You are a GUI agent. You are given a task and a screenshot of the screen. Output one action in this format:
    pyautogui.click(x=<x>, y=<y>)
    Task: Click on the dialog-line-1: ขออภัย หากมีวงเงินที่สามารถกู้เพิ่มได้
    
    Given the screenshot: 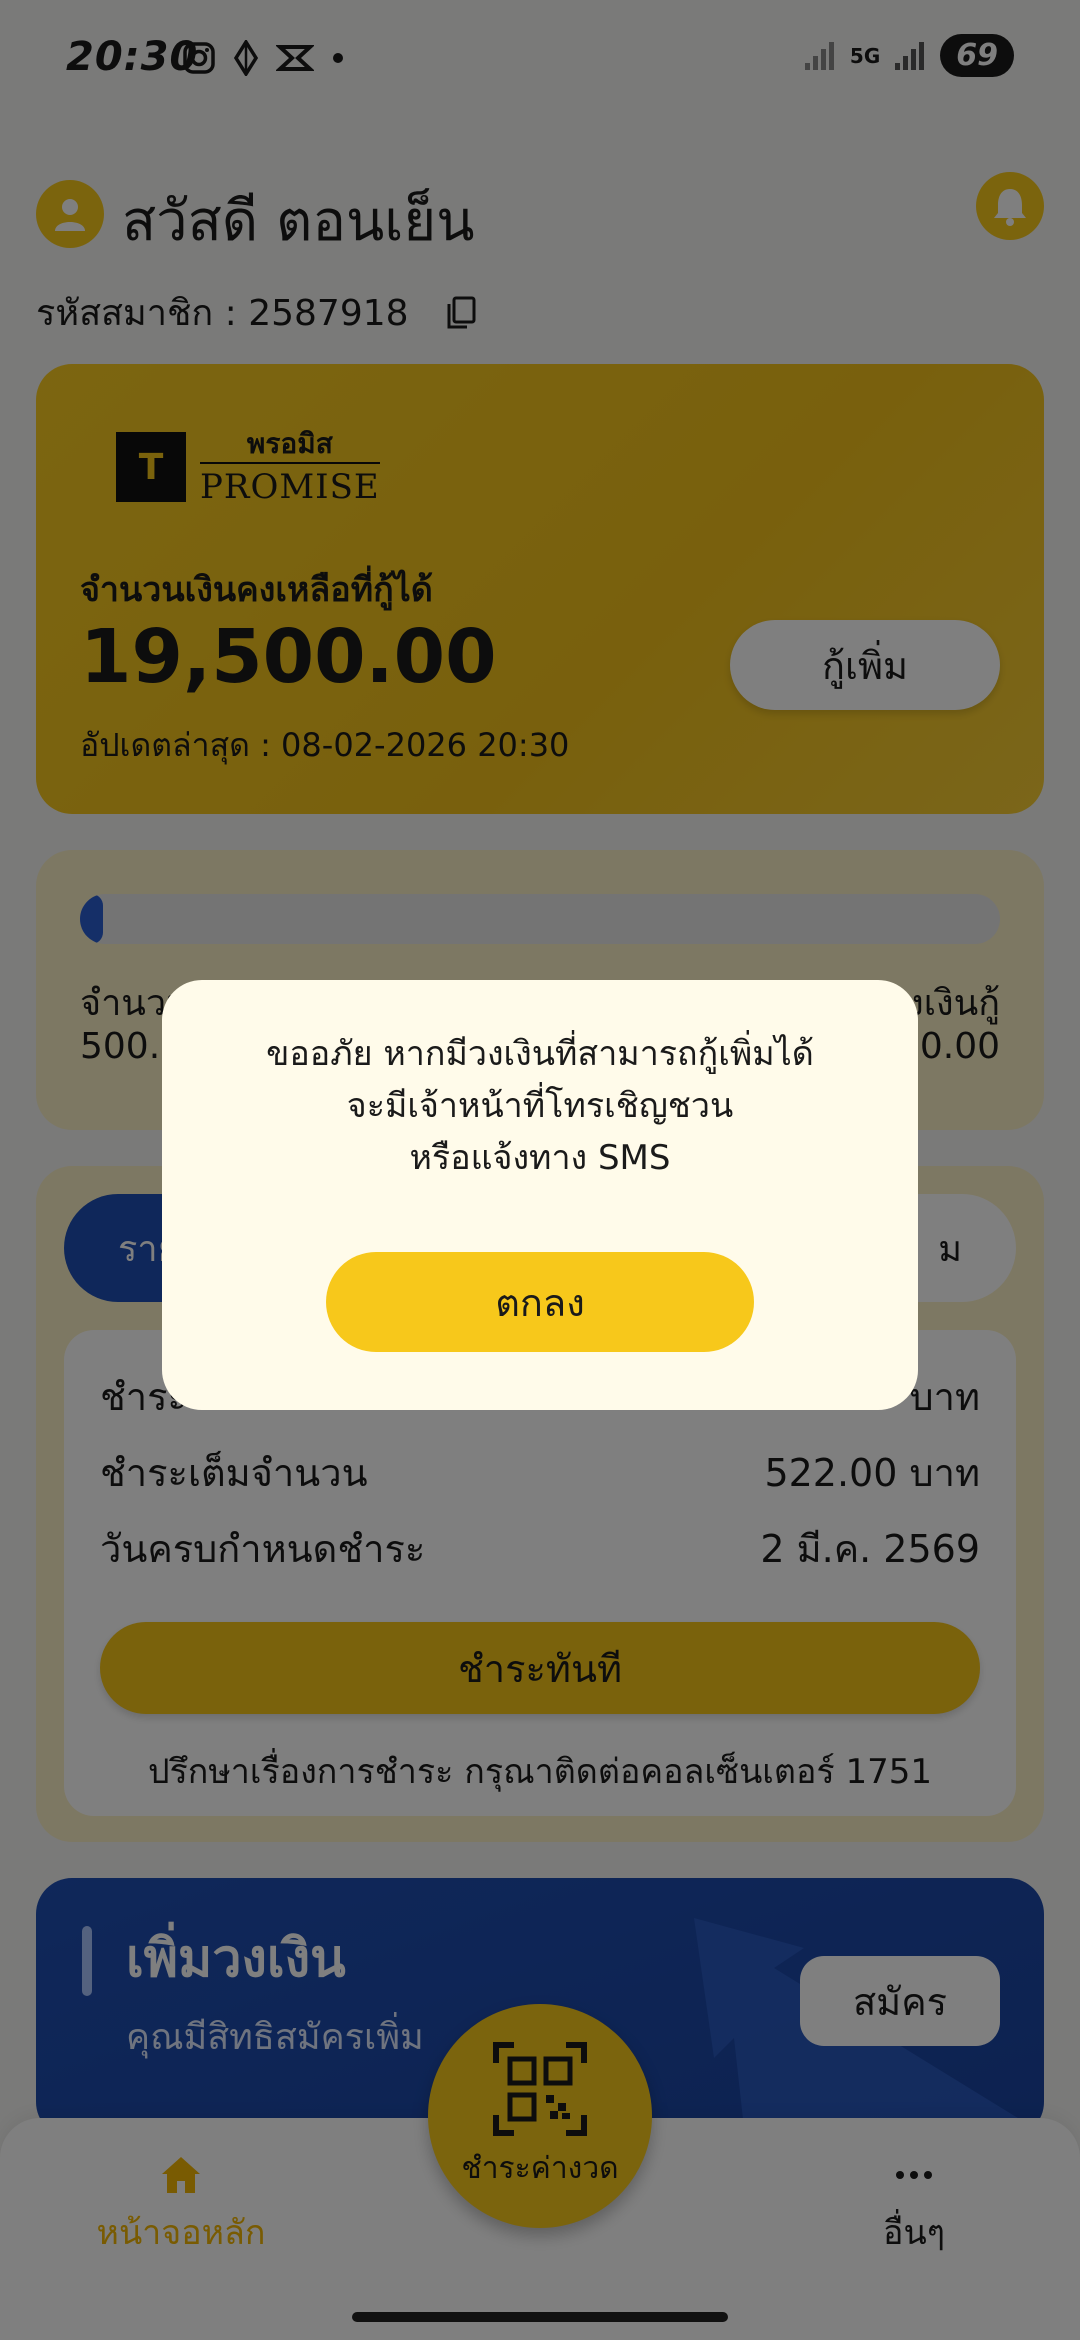 What is the action you would take?
    pyautogui.click(x=540, y=1054)
    